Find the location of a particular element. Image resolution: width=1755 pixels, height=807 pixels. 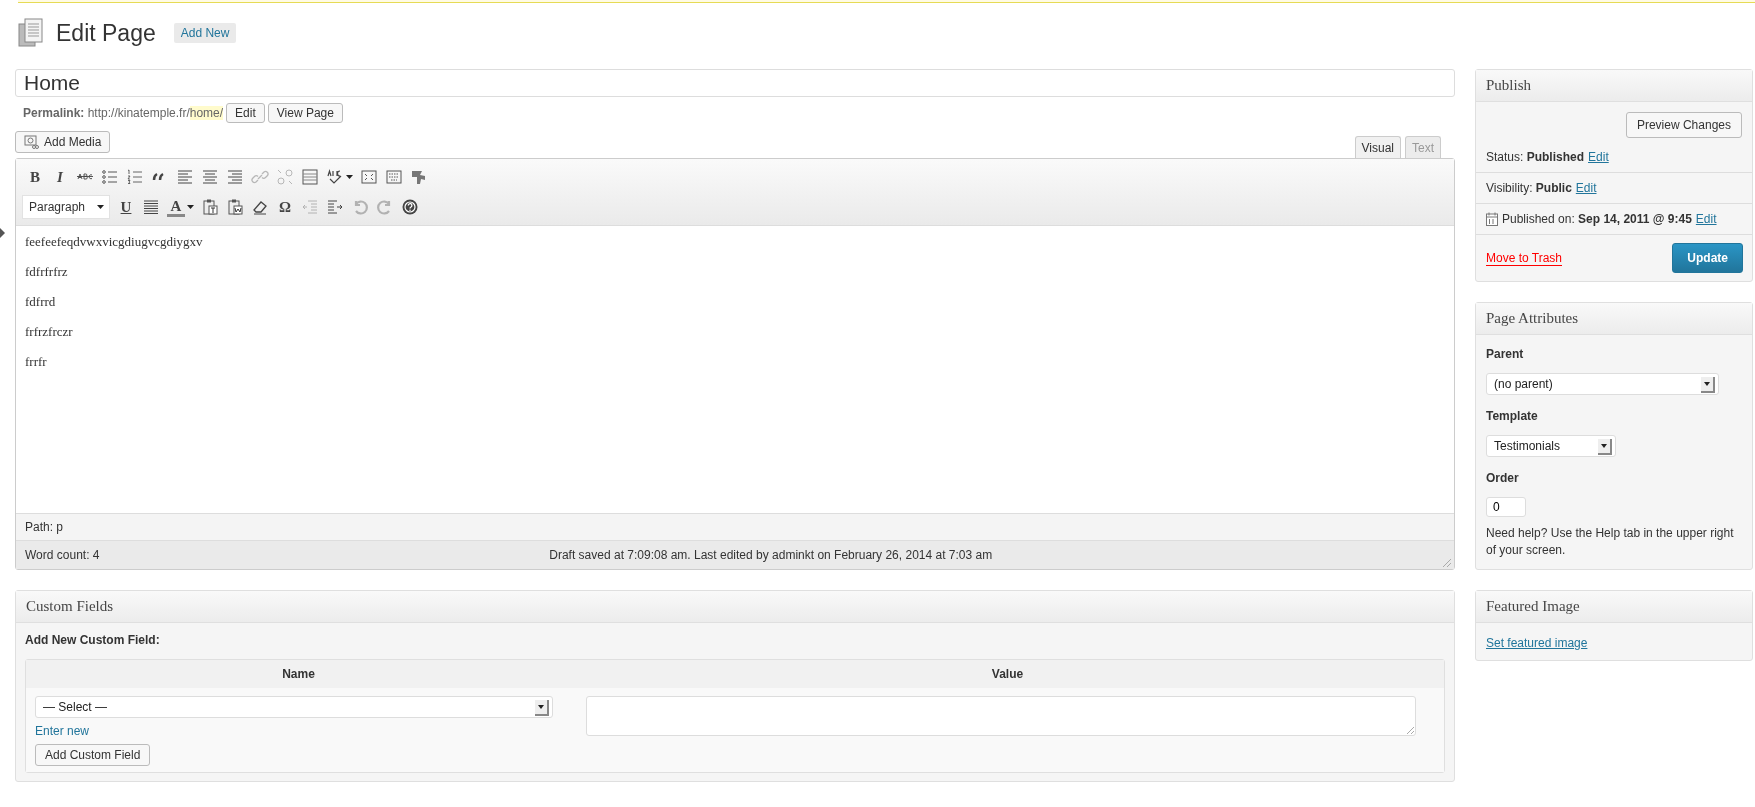

spellcheck-icon is located at coordinates (335, 177).